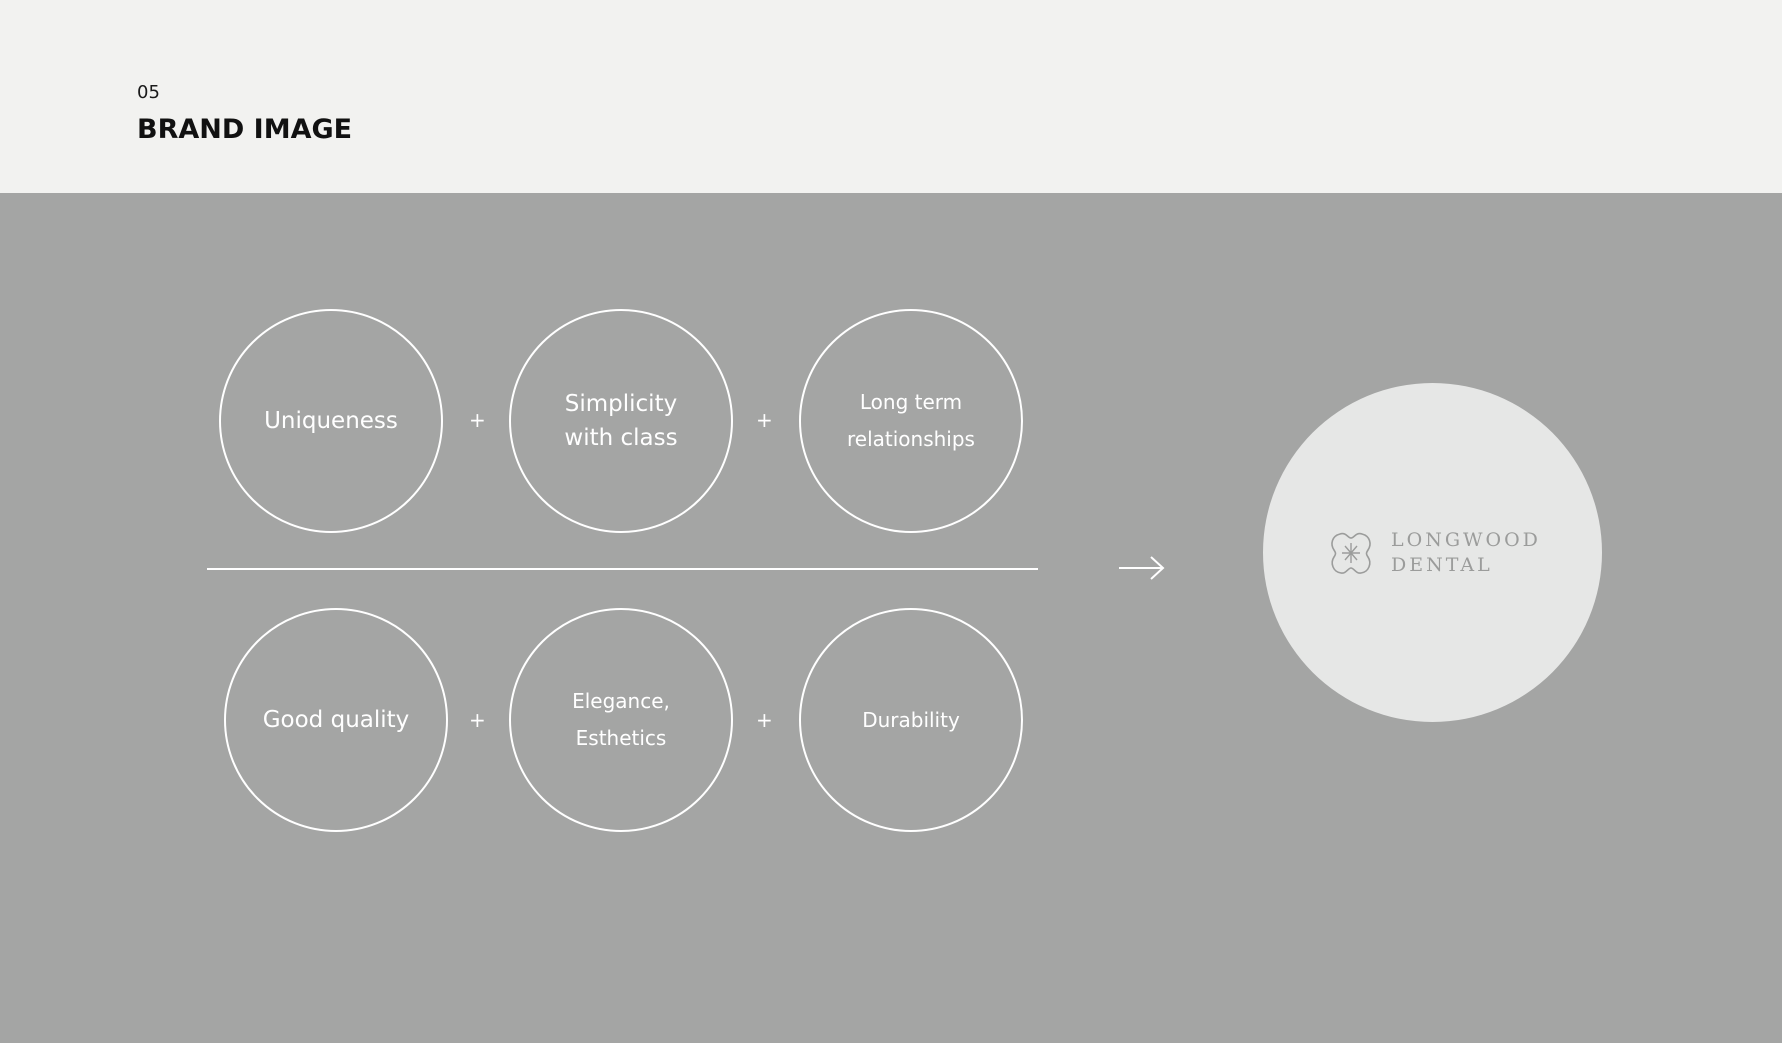 Image resolution: width=1782 pixels, height=1043 pixels. What do you see at coordinates (245, 129) in the screenshot?
I see `section-title: BRAND IMAGE` at bounding box center [245, 129].